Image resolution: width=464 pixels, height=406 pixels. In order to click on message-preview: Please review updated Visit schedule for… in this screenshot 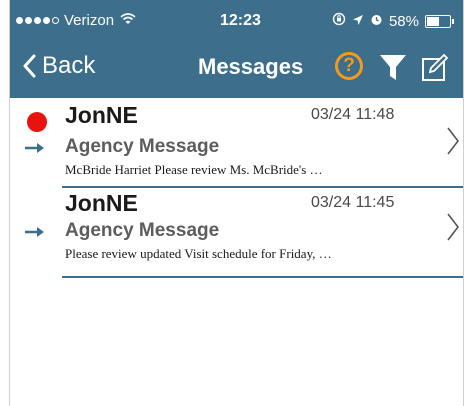, I will do `click(198, 253)`.